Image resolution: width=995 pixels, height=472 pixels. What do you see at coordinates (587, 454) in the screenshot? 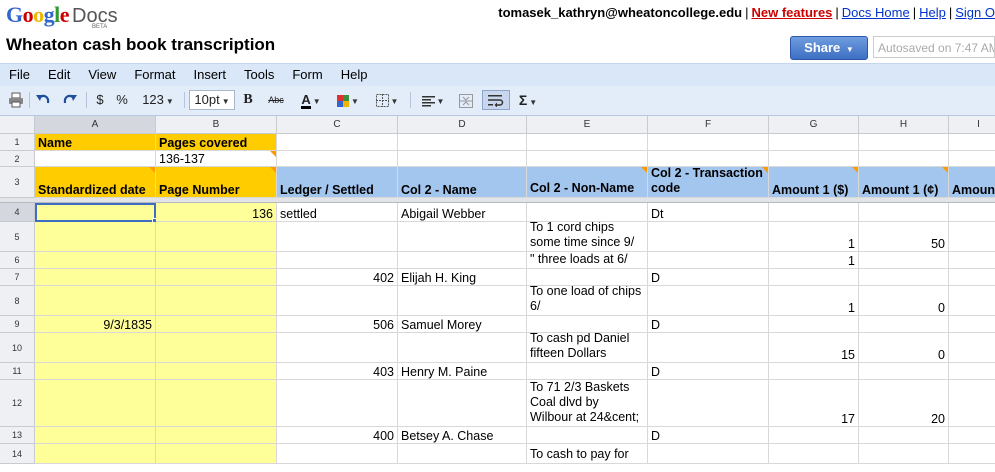
I see `grid-cell: To cash to pay for` at bounding box center [587, 454].